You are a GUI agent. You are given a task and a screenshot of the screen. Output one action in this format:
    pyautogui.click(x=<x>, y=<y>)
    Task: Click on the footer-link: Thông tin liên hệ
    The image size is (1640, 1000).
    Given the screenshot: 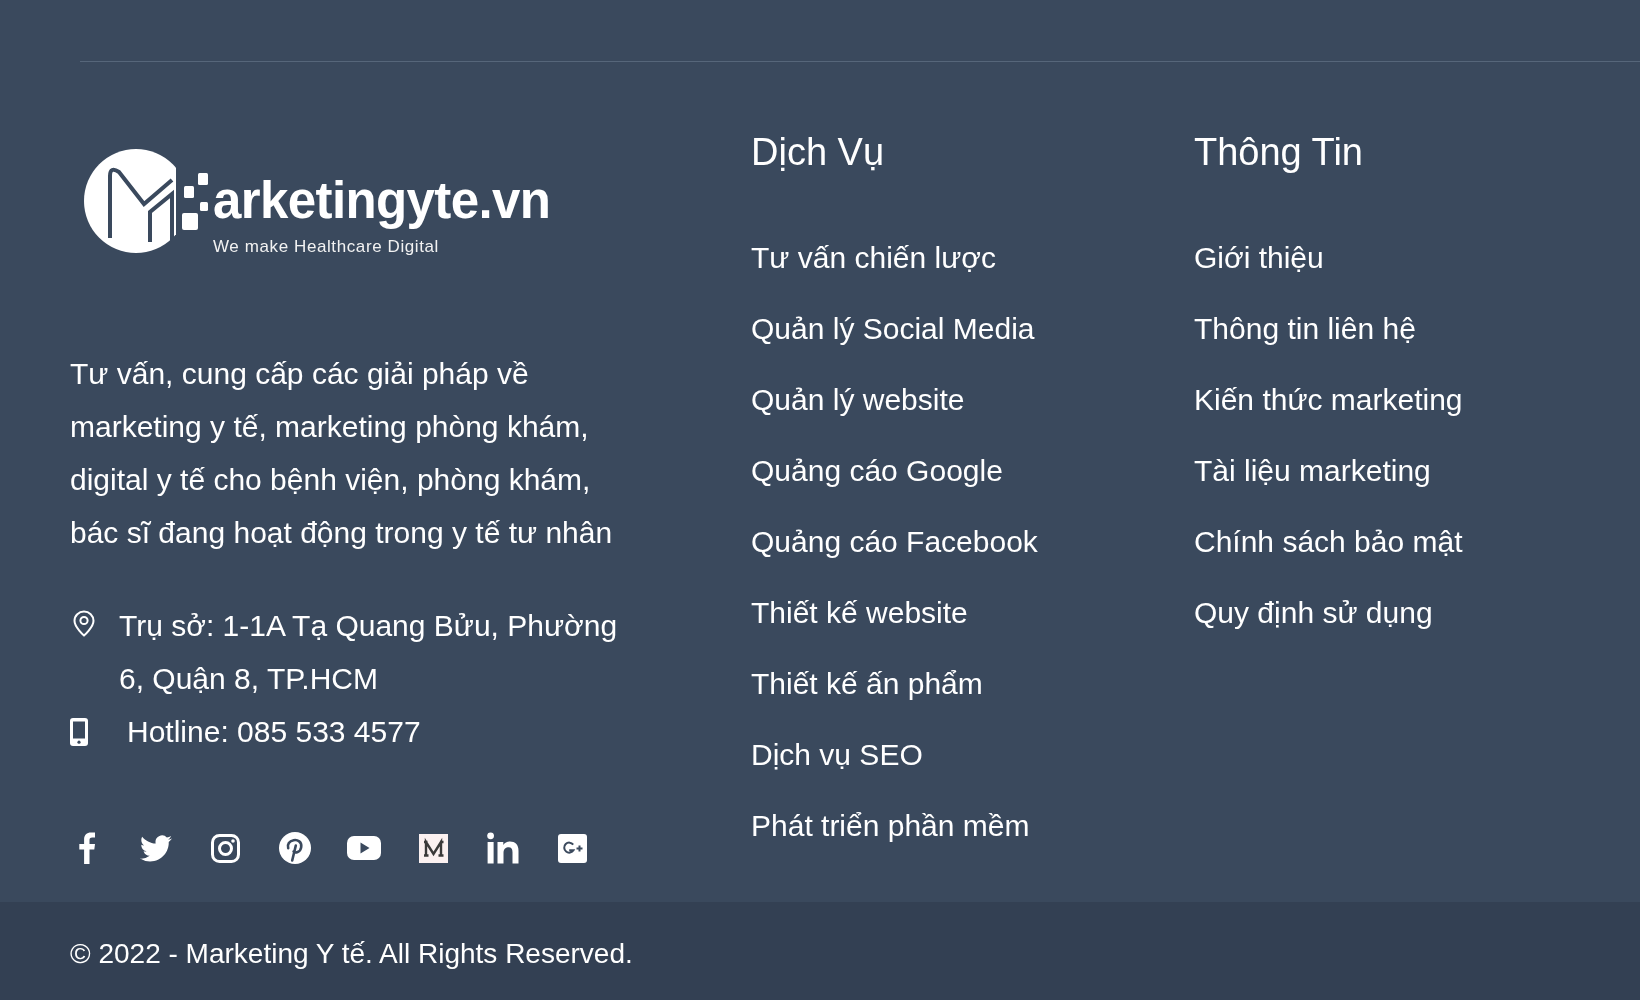 What is the action you would take?
    pyautogui.click(x=1305, y=328)
    